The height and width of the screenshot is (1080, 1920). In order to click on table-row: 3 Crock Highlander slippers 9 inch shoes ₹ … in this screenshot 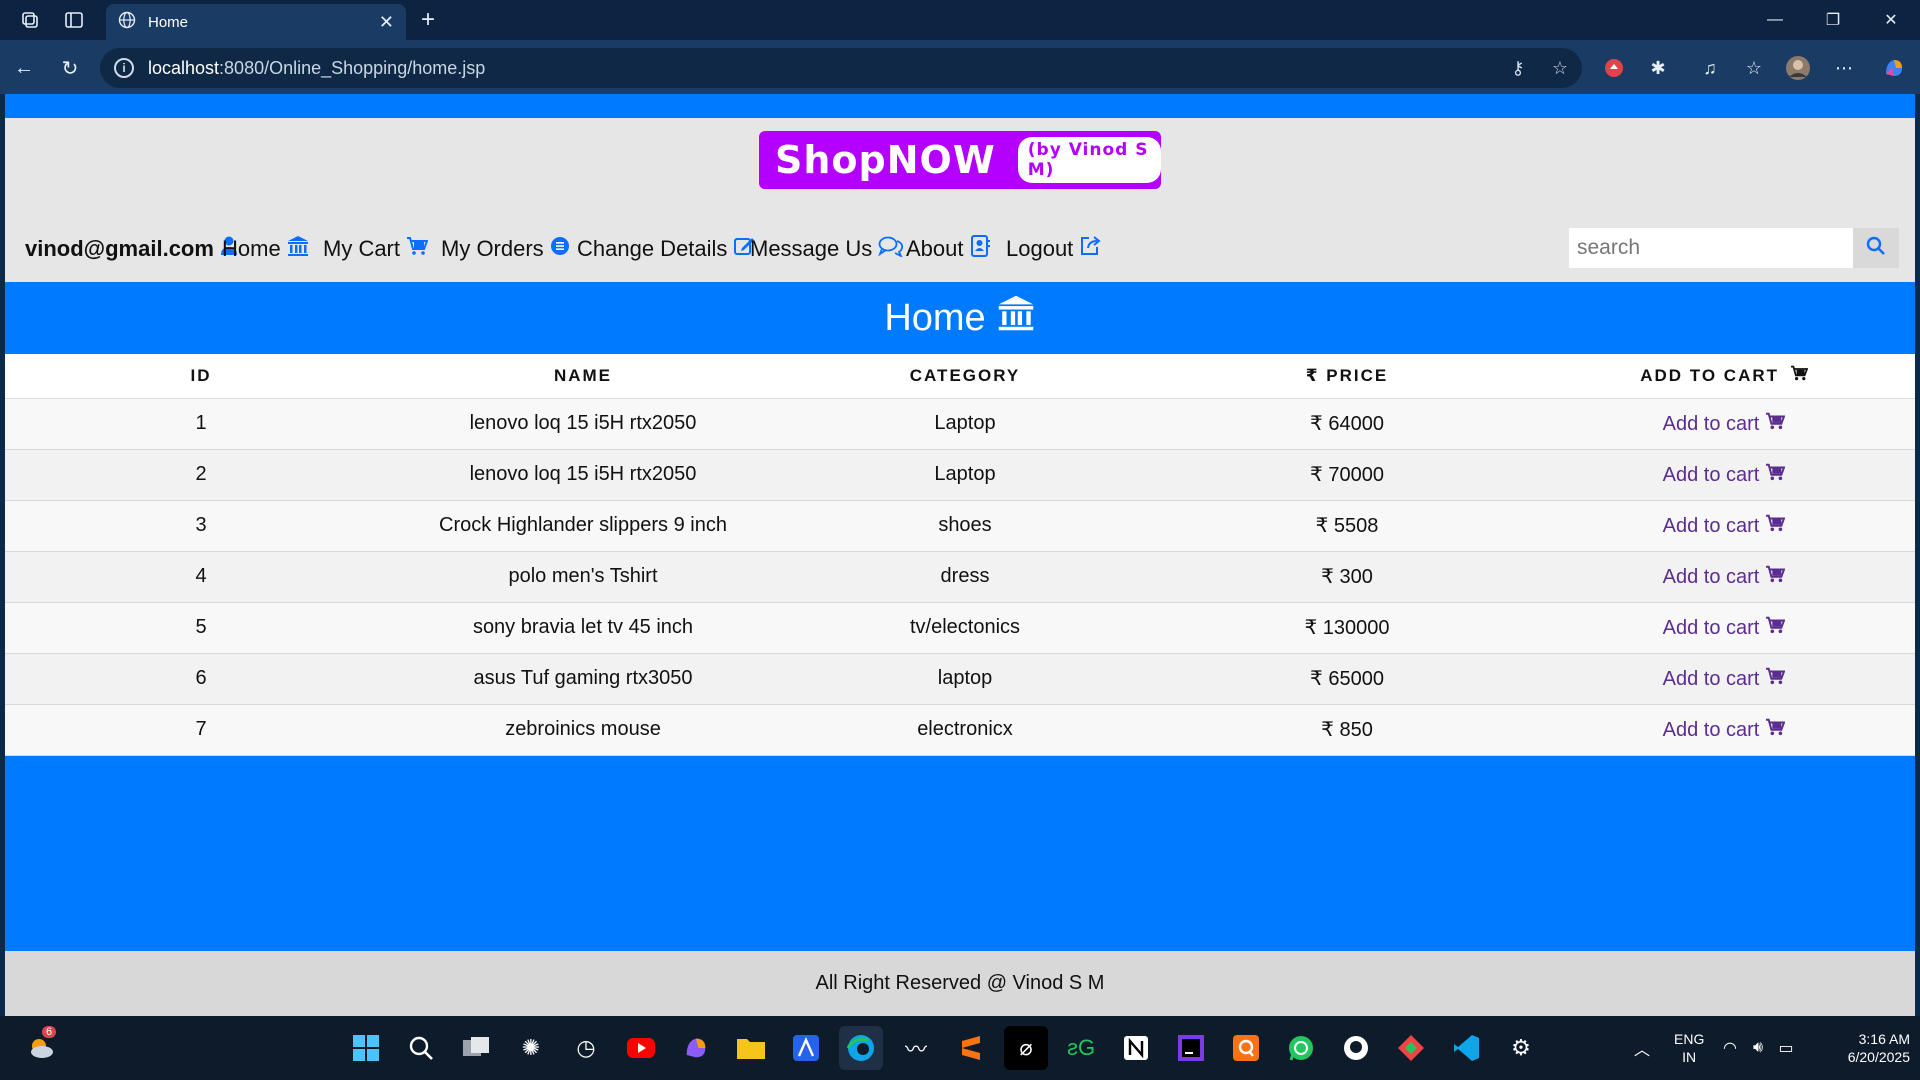, I will do `click(960, 526)`.